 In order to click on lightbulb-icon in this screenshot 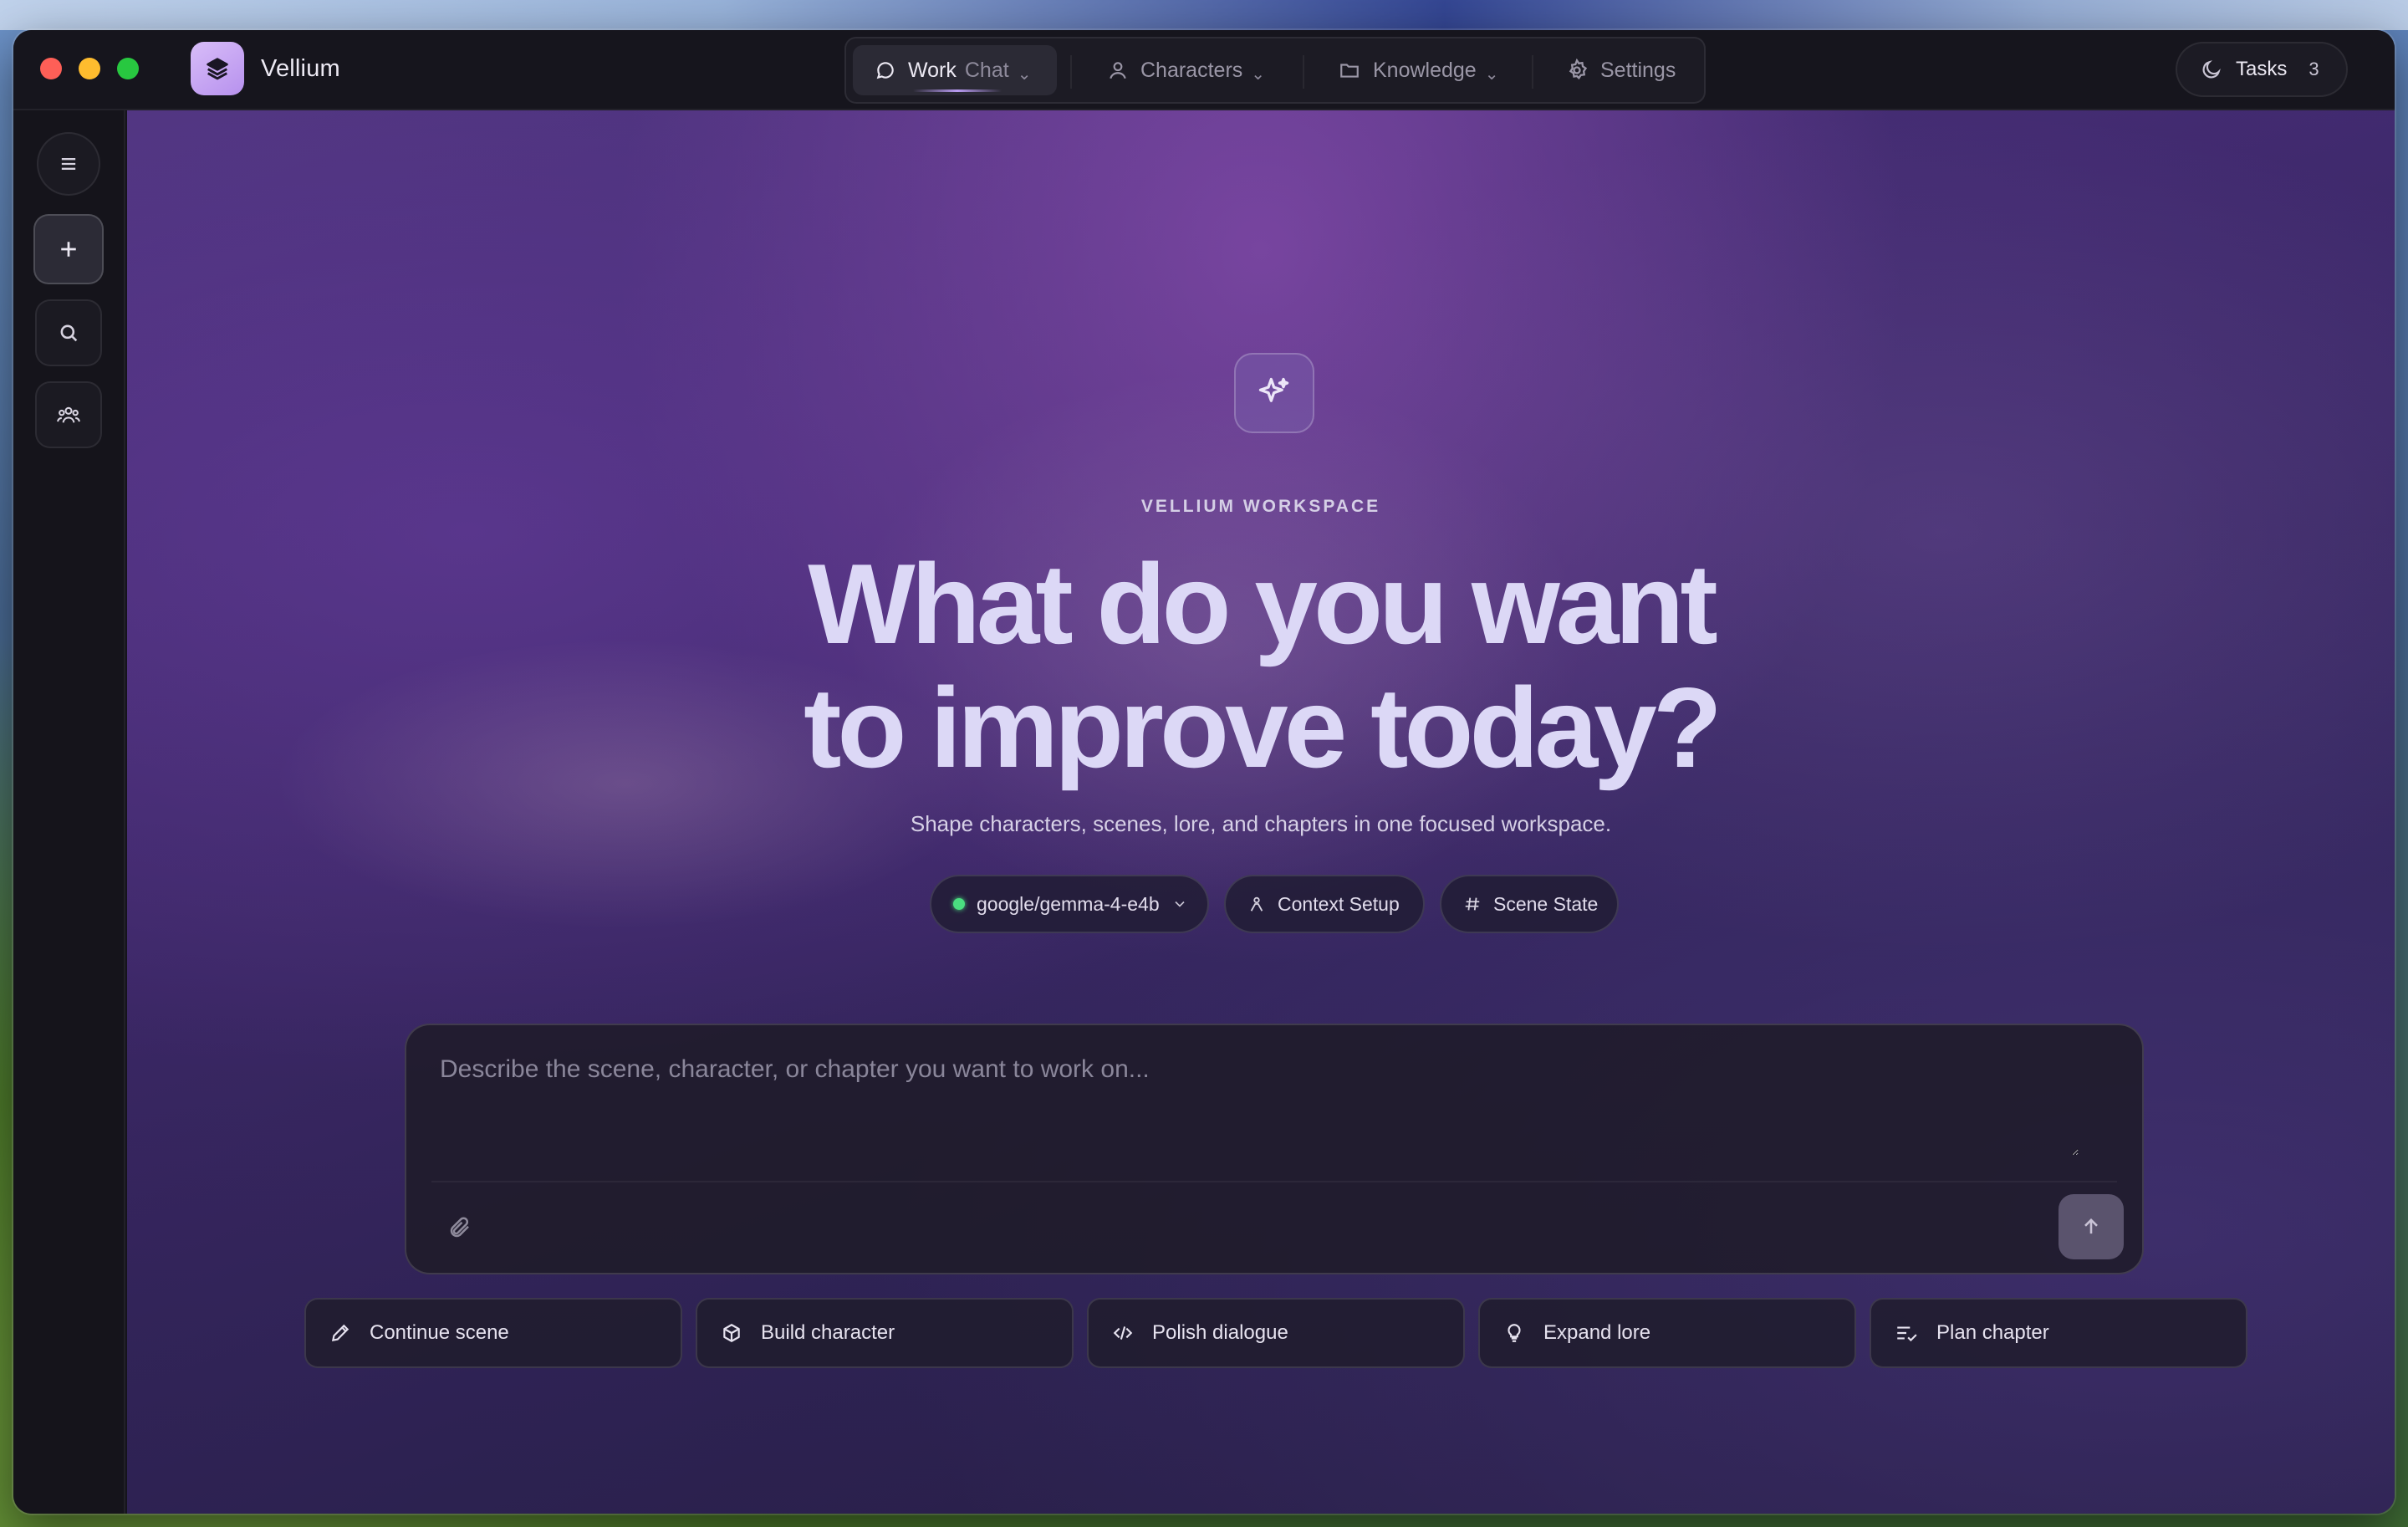, I will do `click(1515, 1333)`.